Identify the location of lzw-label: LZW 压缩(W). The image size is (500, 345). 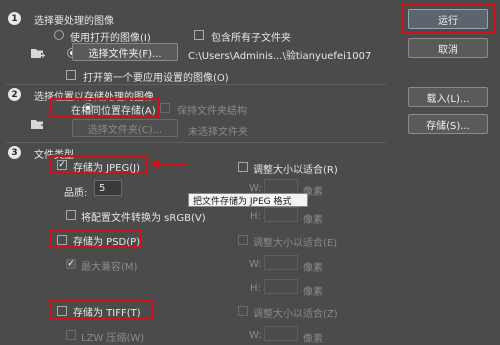
(113, 338).